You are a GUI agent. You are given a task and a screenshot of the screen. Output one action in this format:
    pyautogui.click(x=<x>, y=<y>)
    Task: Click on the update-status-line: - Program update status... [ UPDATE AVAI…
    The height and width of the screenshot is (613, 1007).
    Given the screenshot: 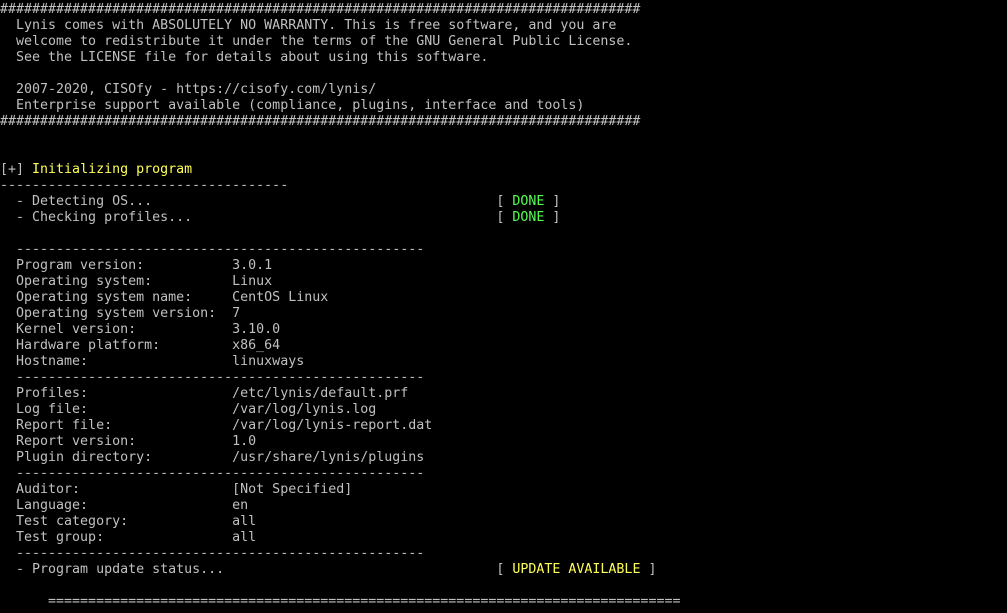 What is the action you would take?
    pyautogui.click(x=503, y=570)
    